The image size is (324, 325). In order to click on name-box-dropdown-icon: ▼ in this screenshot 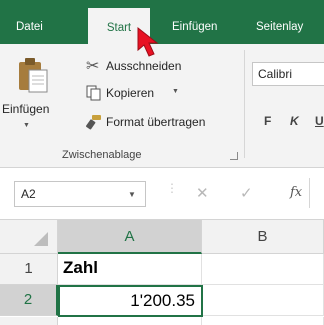, I will do `click(132, 194)`.